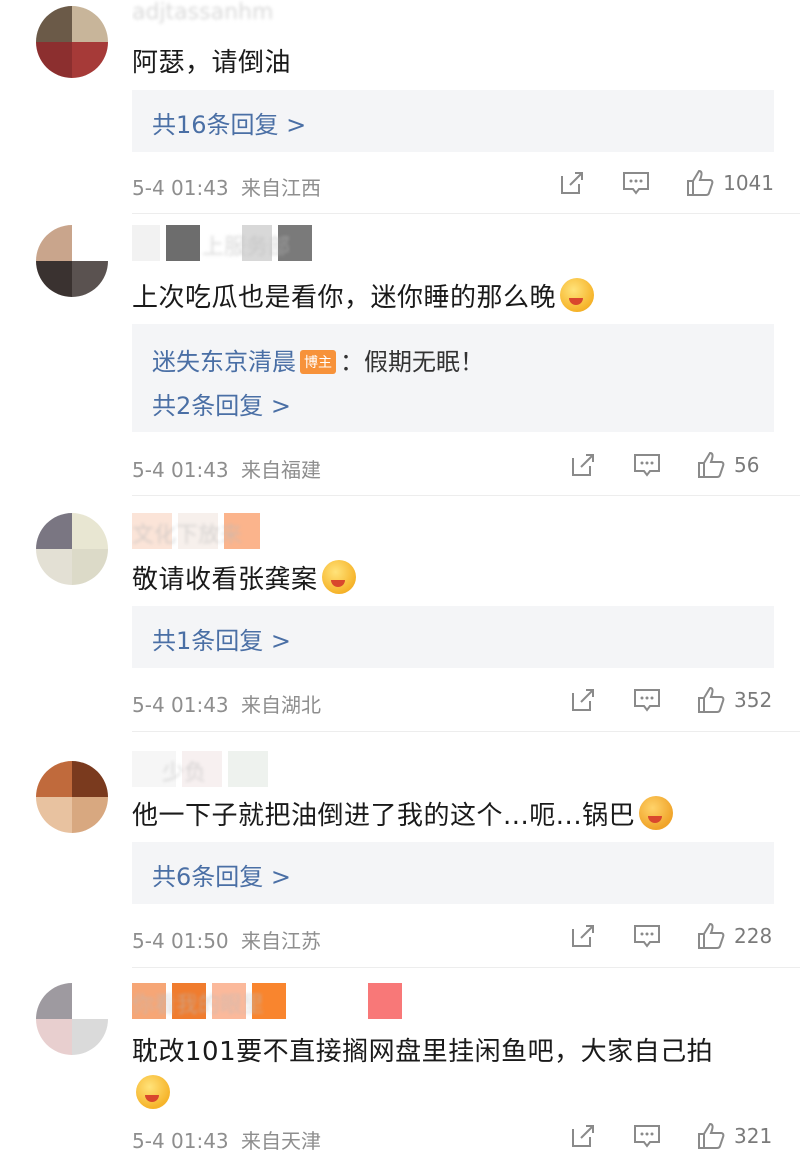 This screenshot has height=1164, width=800. Describe the element at coordinates (180, 941) in the screenshot. I see `comment-time: 5-4 01:50` at that location.